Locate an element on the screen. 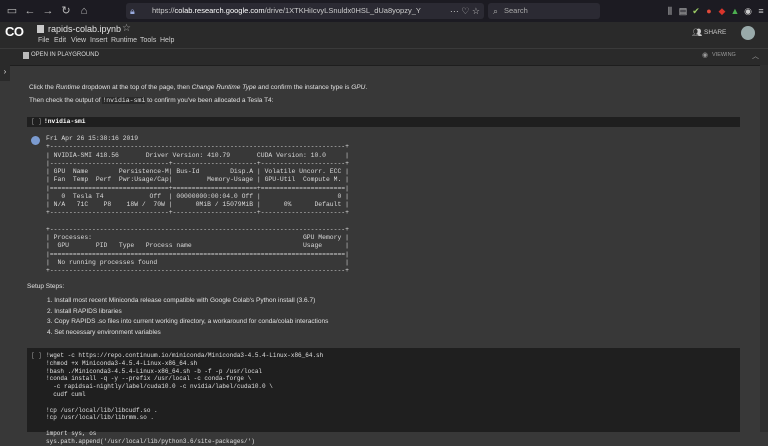 The width and height of the screenshot is (768, 446). code-line: import sys, os is located at coordinates (71, 433).